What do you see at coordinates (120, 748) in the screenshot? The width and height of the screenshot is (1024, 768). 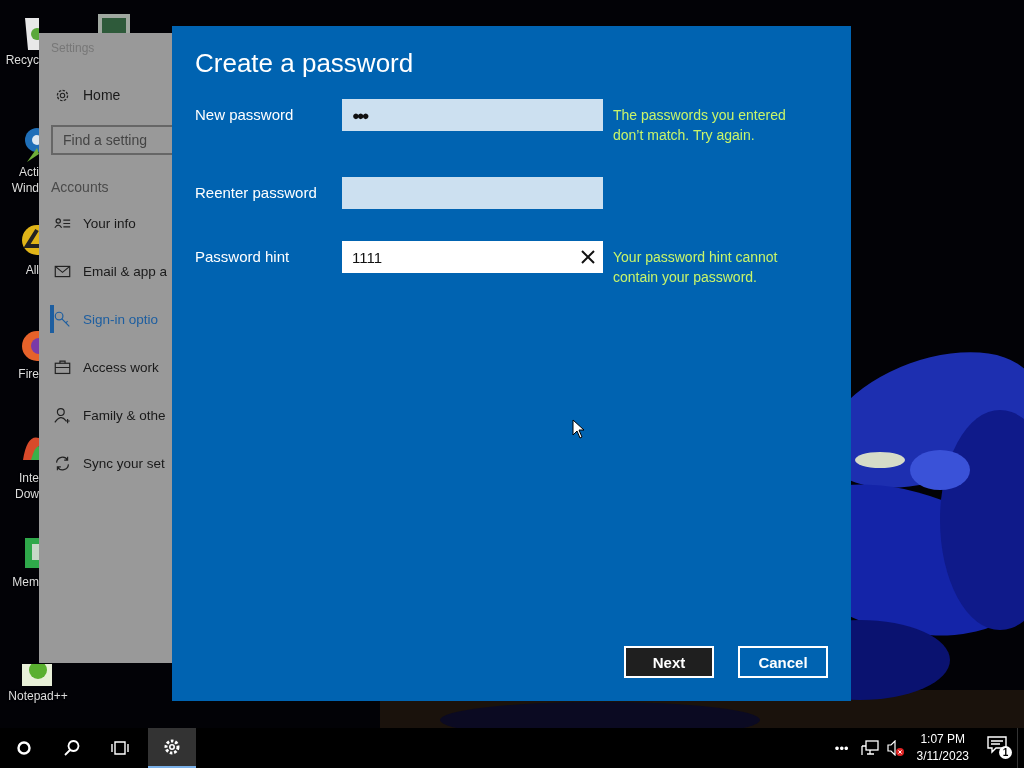 I see `task-view-icon` at bounding box center [120, 748].